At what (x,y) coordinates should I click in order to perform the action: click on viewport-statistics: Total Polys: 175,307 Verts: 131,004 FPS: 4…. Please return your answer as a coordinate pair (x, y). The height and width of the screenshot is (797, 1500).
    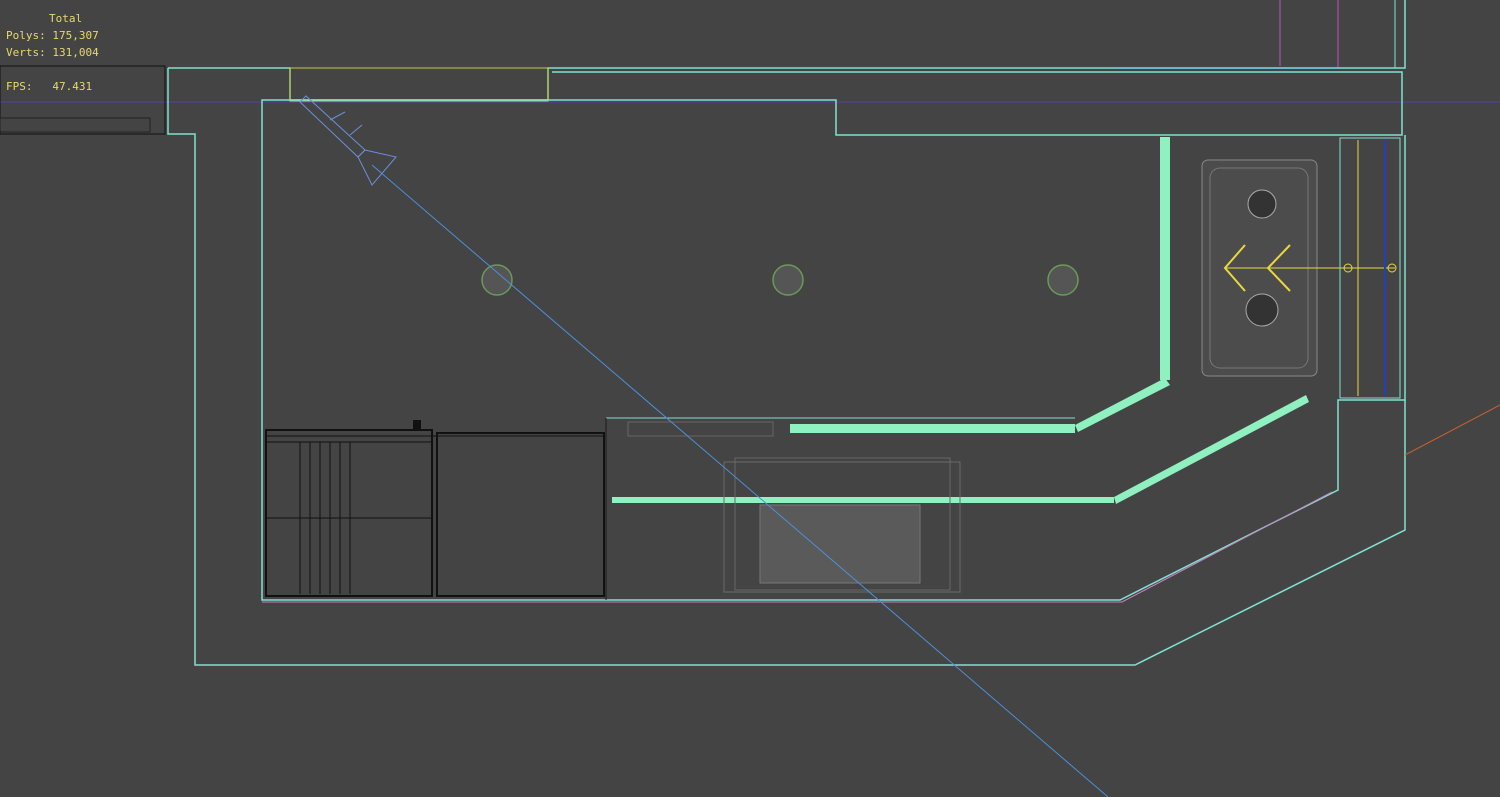
    Looking at the image, I should click on (52, 52).